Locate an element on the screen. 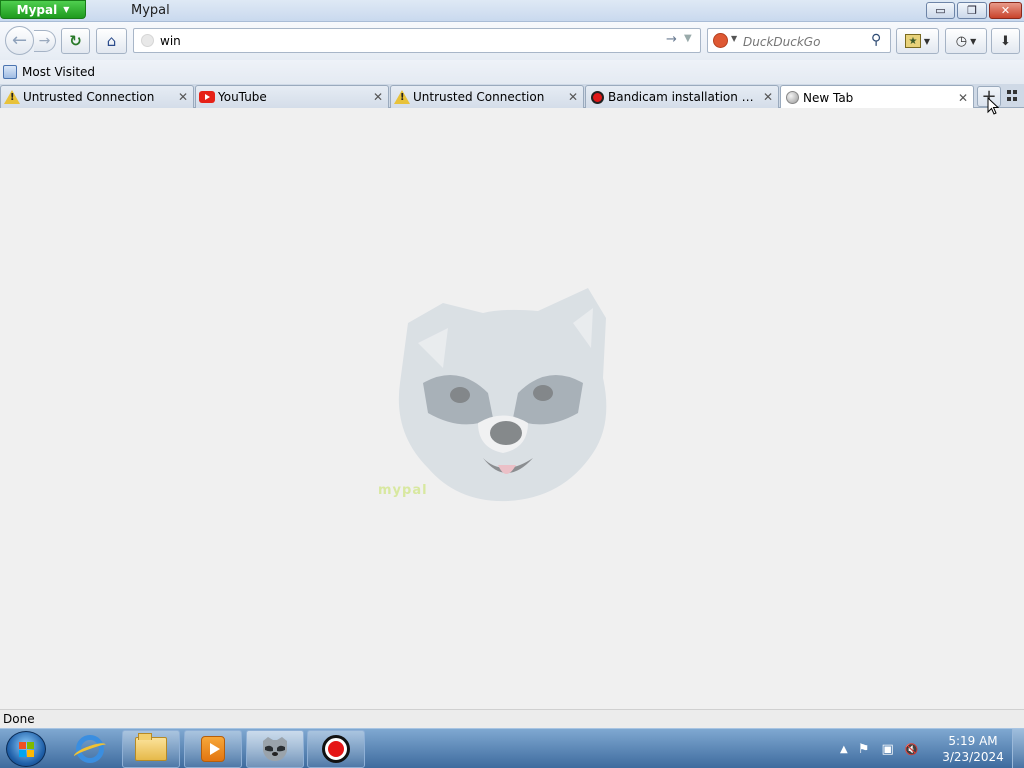  search-engine-dropdown-icon: ▼ is located at coordinates (734, 38).